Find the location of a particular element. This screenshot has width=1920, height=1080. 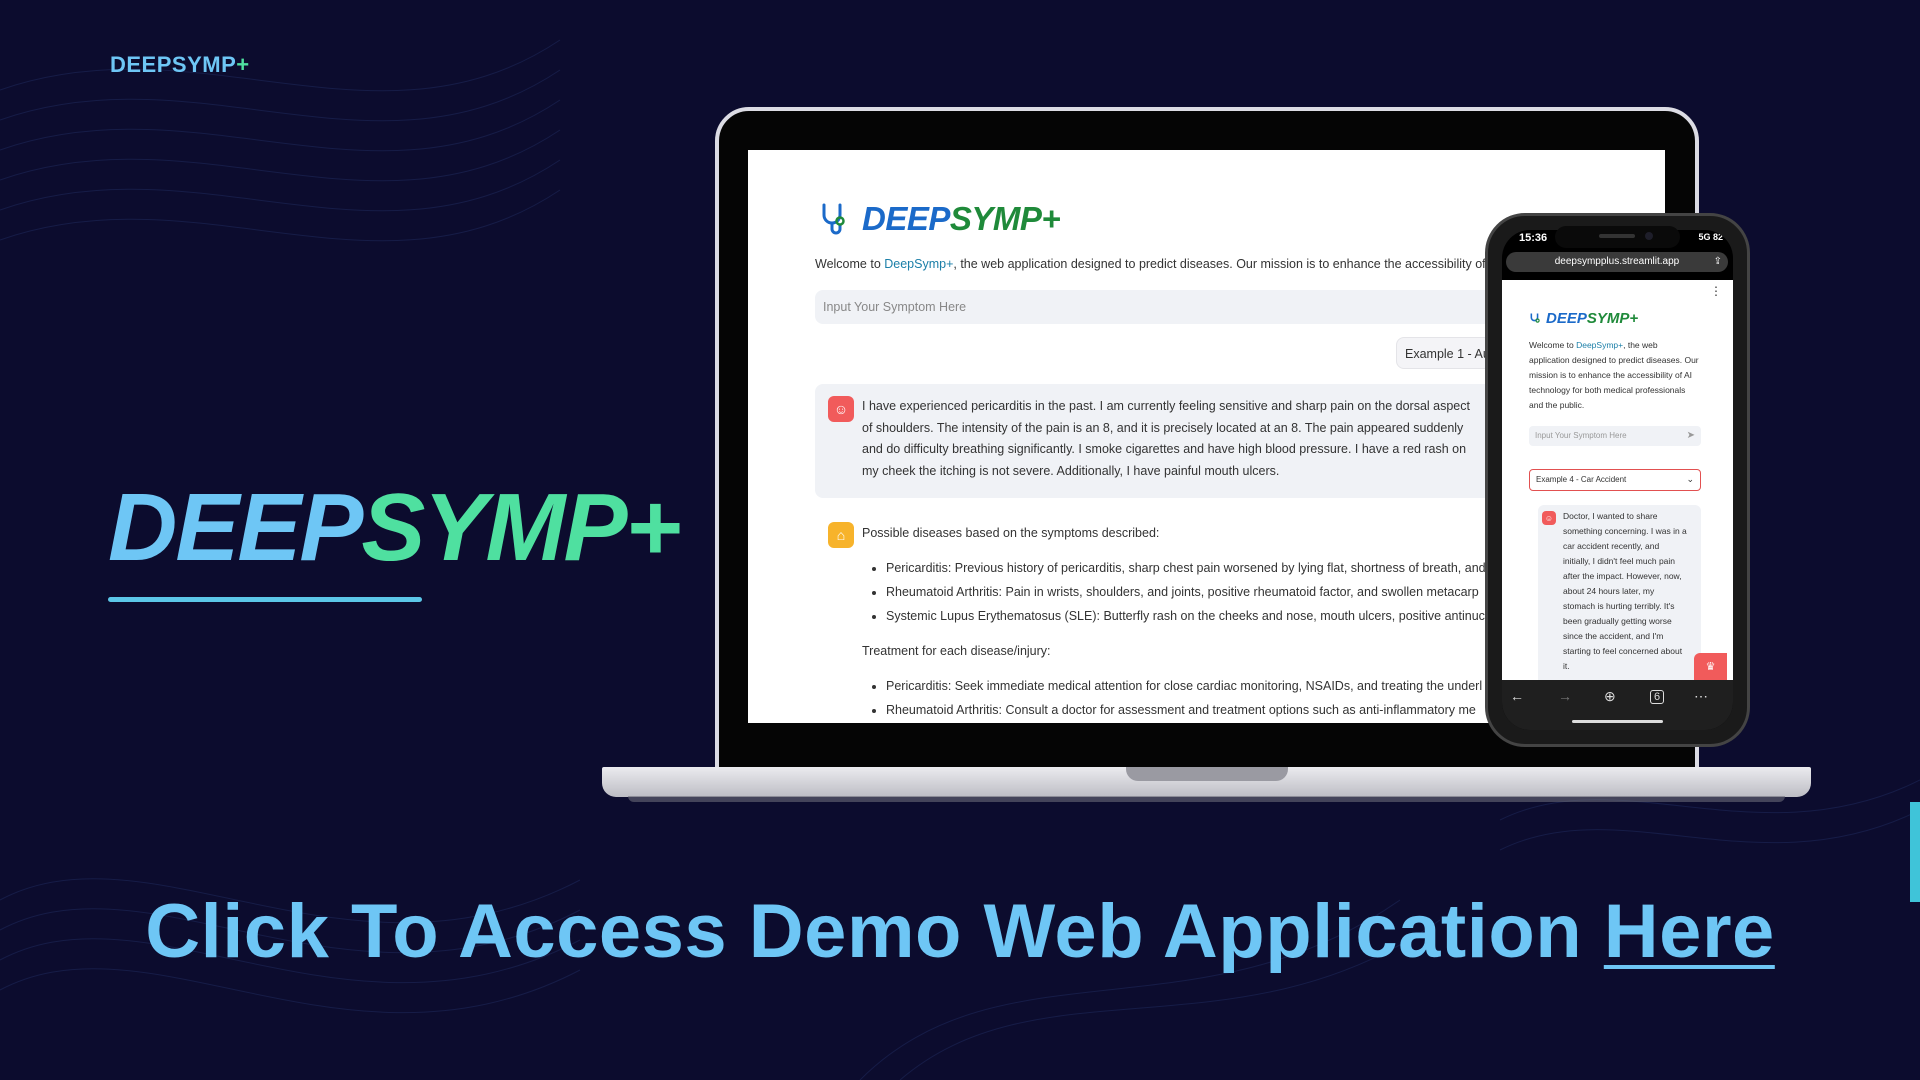

status-network: 5G 82 is located at coordinates (1710, 237).